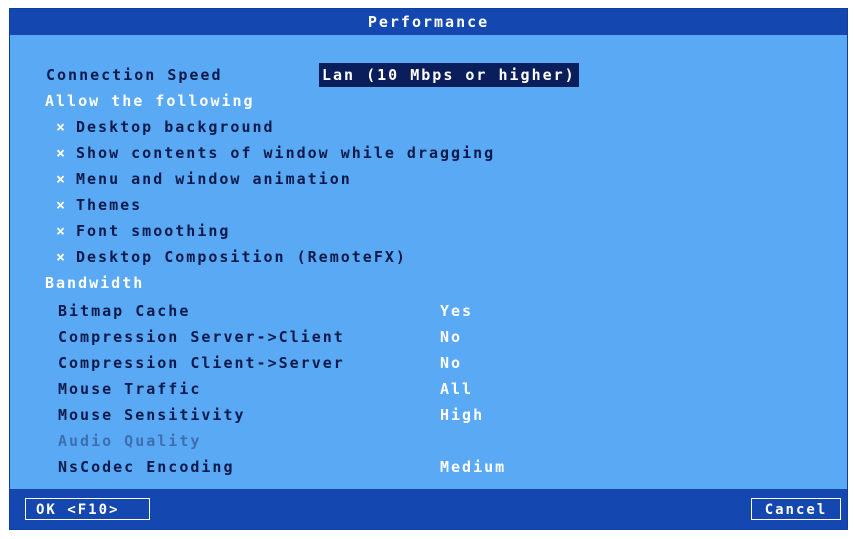  Describe the element at coordinates (214, 179) in the screenshot. I see `option-label: Menu and window animation` at that location.